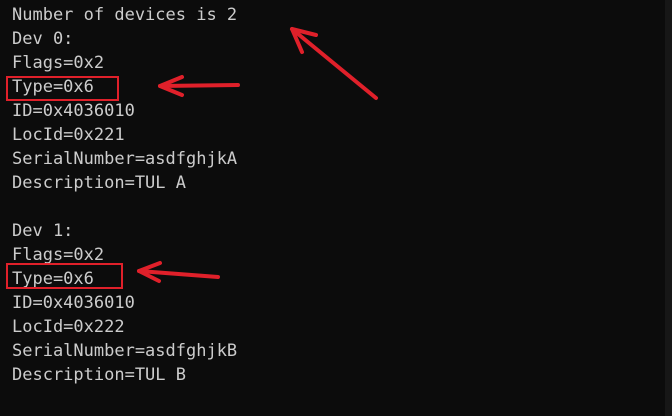  I want to click on dev0-description-line: Description=TUL A, so click(99, 183).